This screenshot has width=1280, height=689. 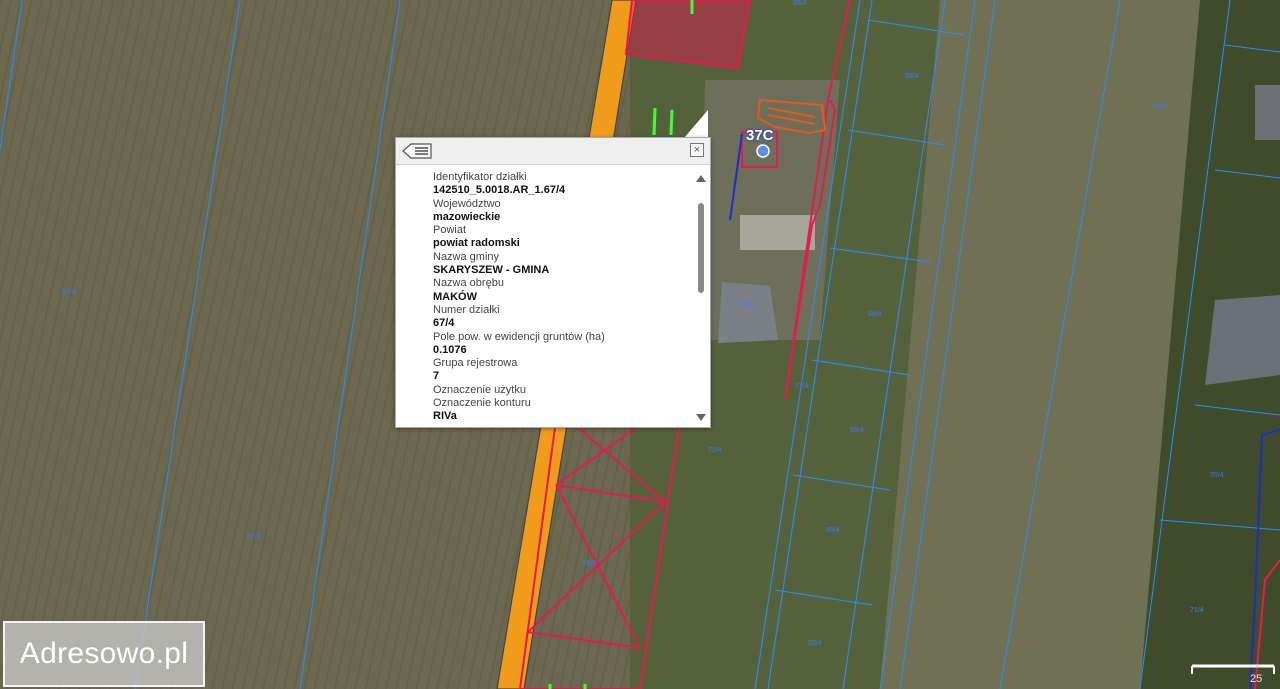 I want to click on close-icon: ×, so click(x=697, y=150).